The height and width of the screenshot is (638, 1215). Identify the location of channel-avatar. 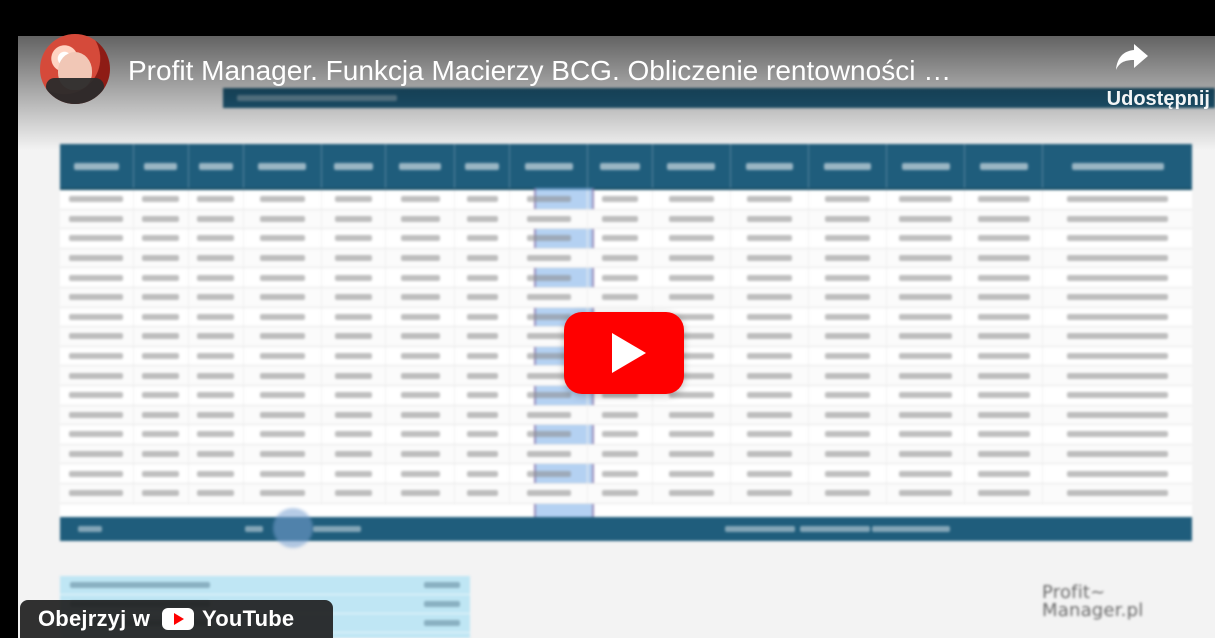
(75, 69).